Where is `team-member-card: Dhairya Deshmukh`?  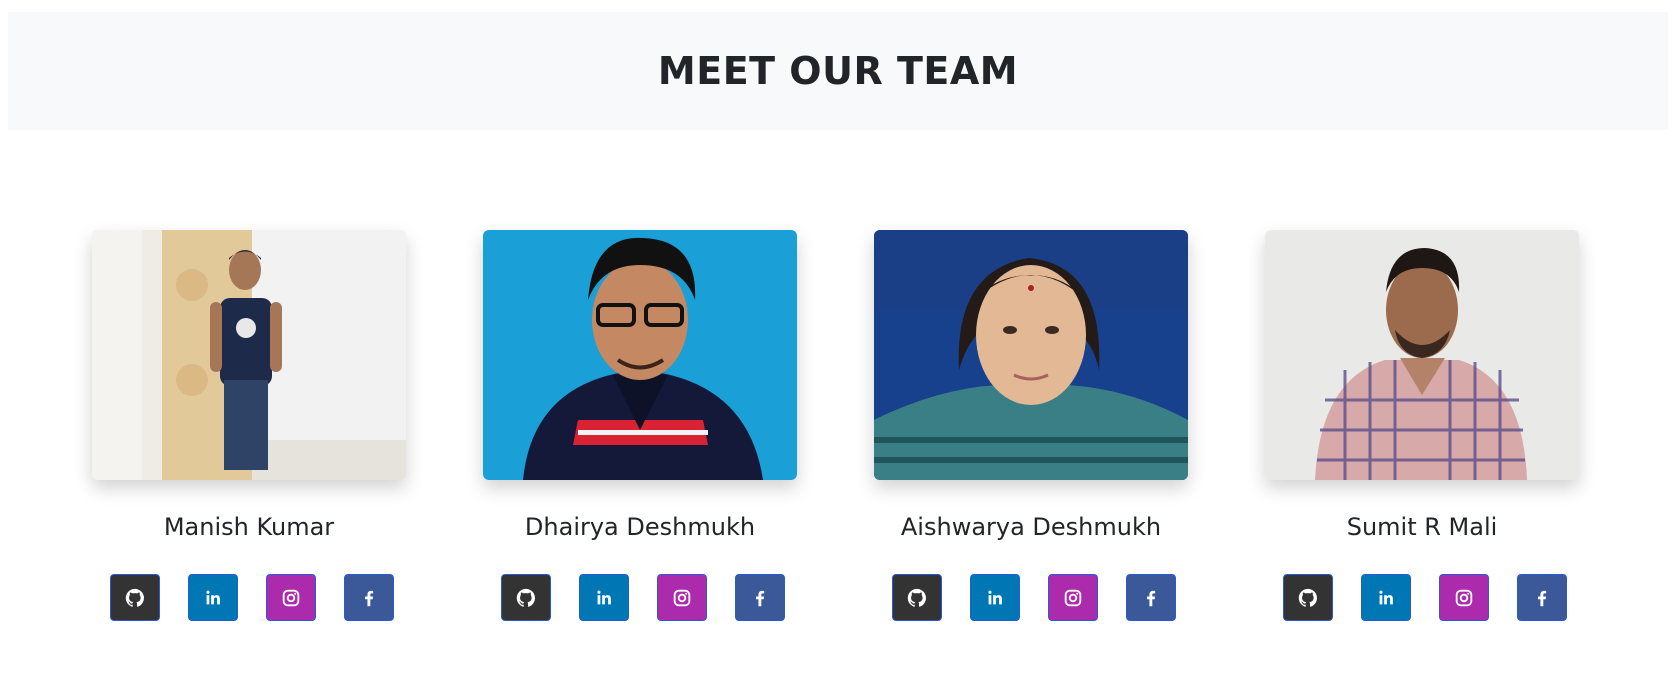
team-member-card: Dhairya Deshmukh is located at coordinates (640, 425).